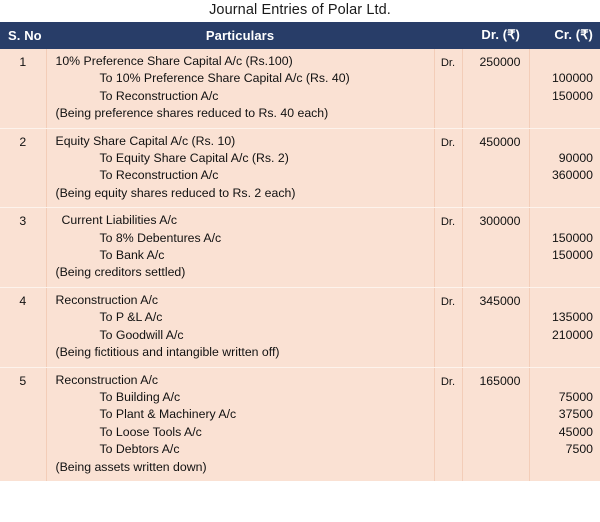 The image size is (600, 522). What do you see at coordinates (140, 396) in the screenshot?
I see `particulars-line: To Building A/c` at bounding box center [140, 396].